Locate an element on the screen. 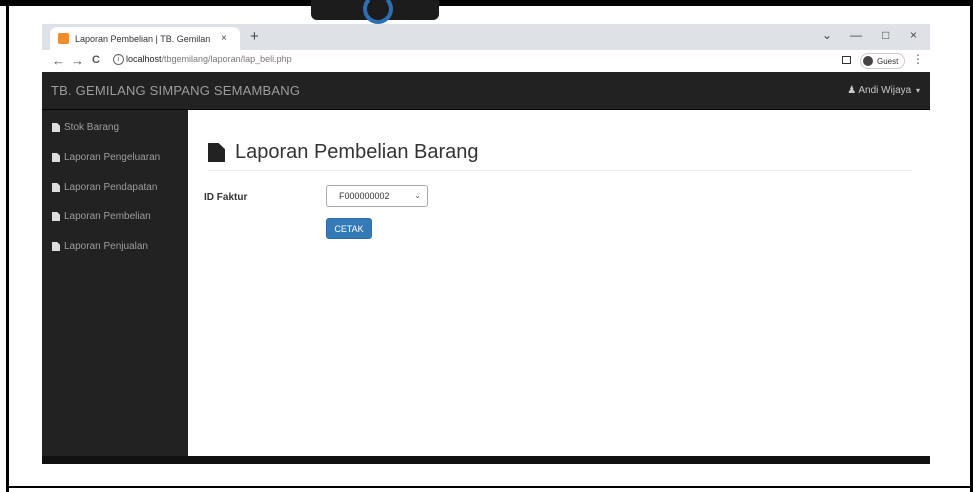 This screenshot has width=973, height=492. tab-title: Laporan Pembelian | TB. Gemilan is located at coordinates (143, 38).